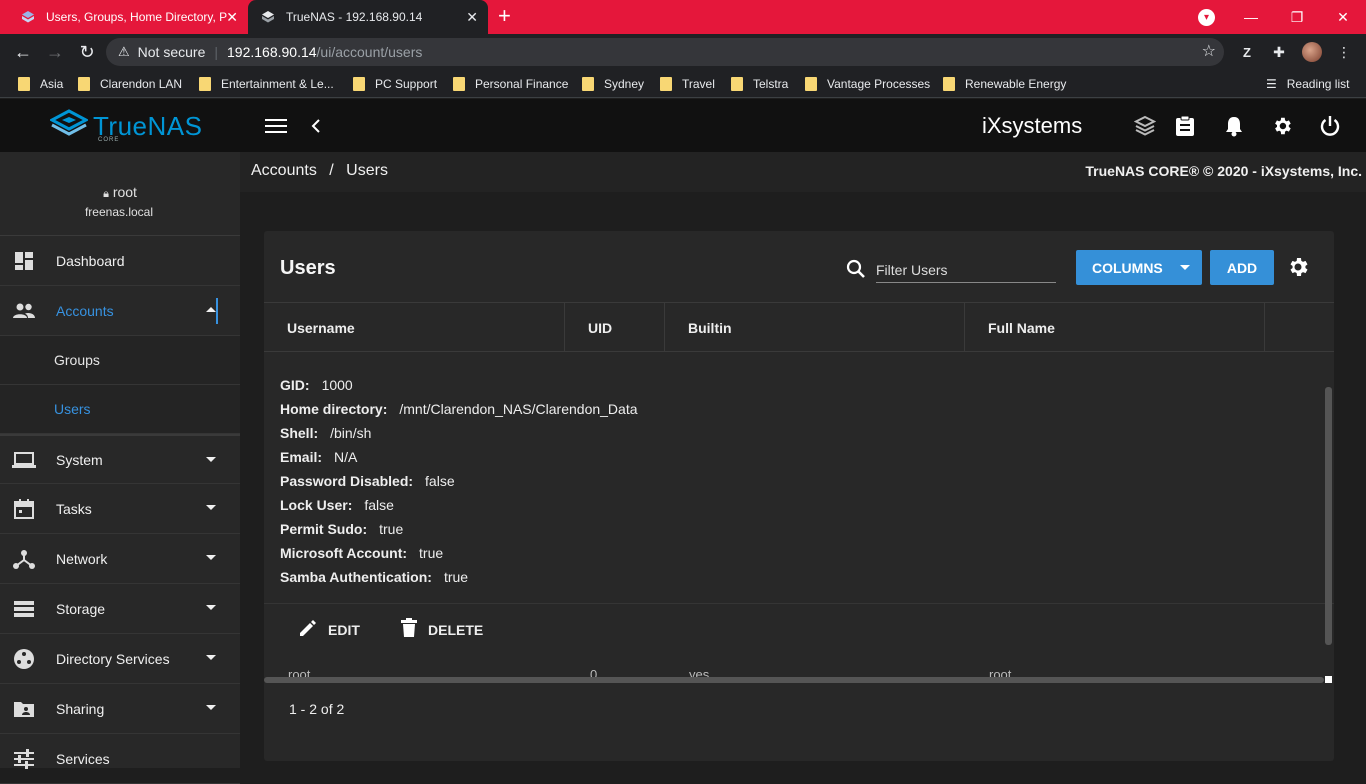  I want to click on browser-tab-users-groups: Users, Groups, Home Directory, P ✕, so click(128, 17).